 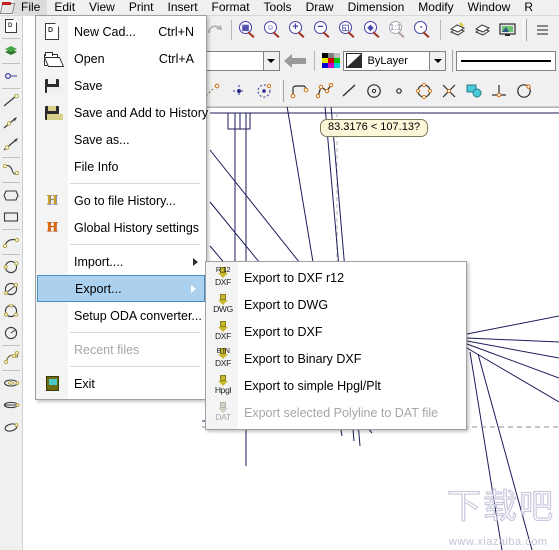 I want to click on menu-item-label: Save and Add to History, so click(x=141, y=112).